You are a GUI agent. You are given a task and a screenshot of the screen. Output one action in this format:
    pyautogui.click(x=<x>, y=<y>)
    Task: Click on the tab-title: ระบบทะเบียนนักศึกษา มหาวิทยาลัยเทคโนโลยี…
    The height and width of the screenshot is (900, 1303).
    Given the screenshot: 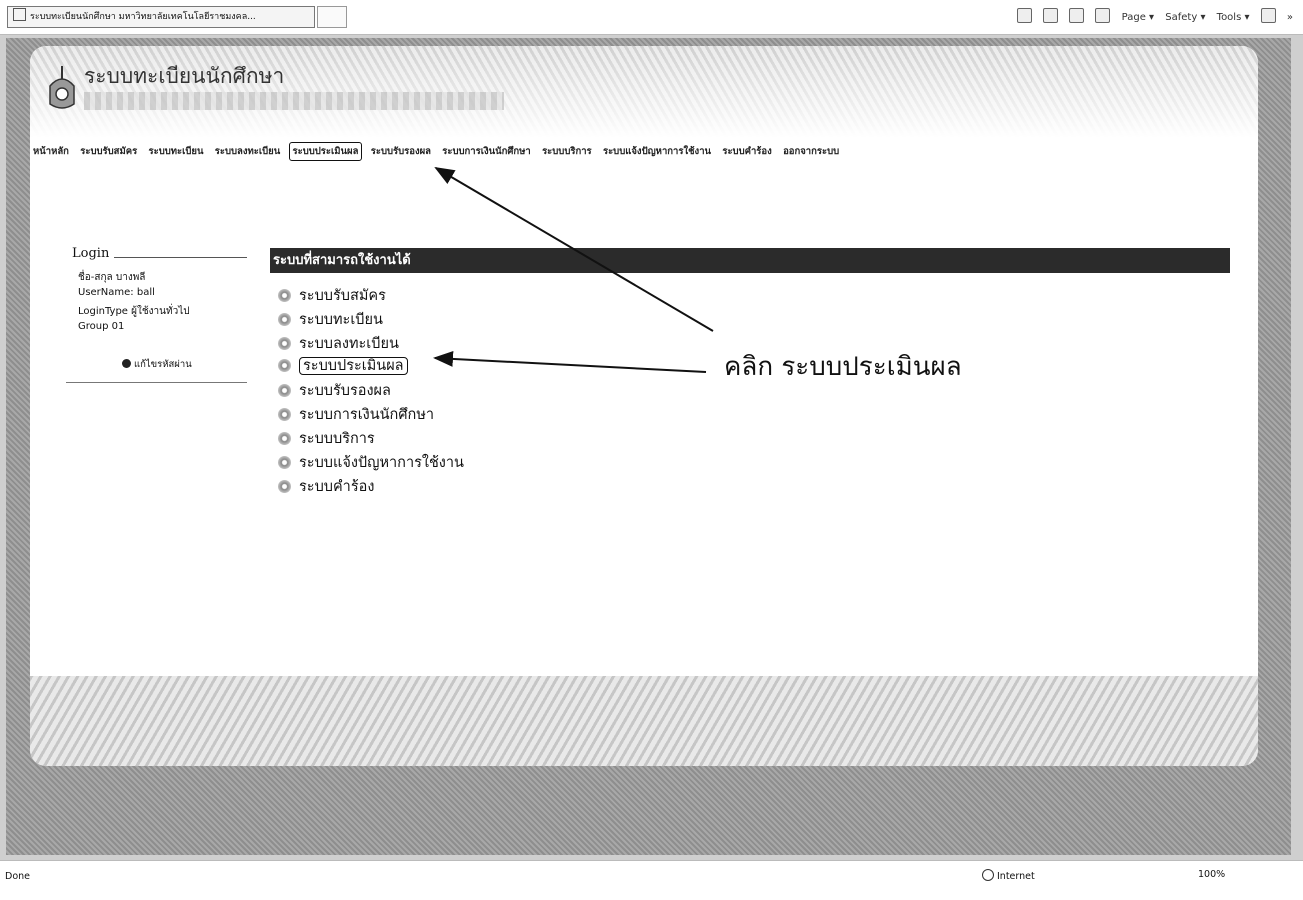 What is the action you would take?
    pyautogui.click(x=143, y=17)
    